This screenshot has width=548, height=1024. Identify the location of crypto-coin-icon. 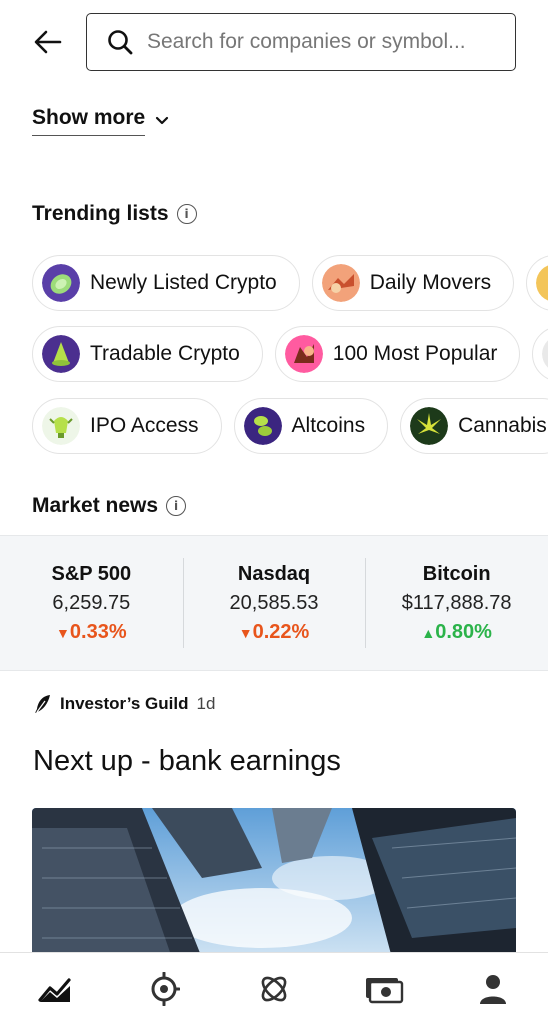
(61, 283).